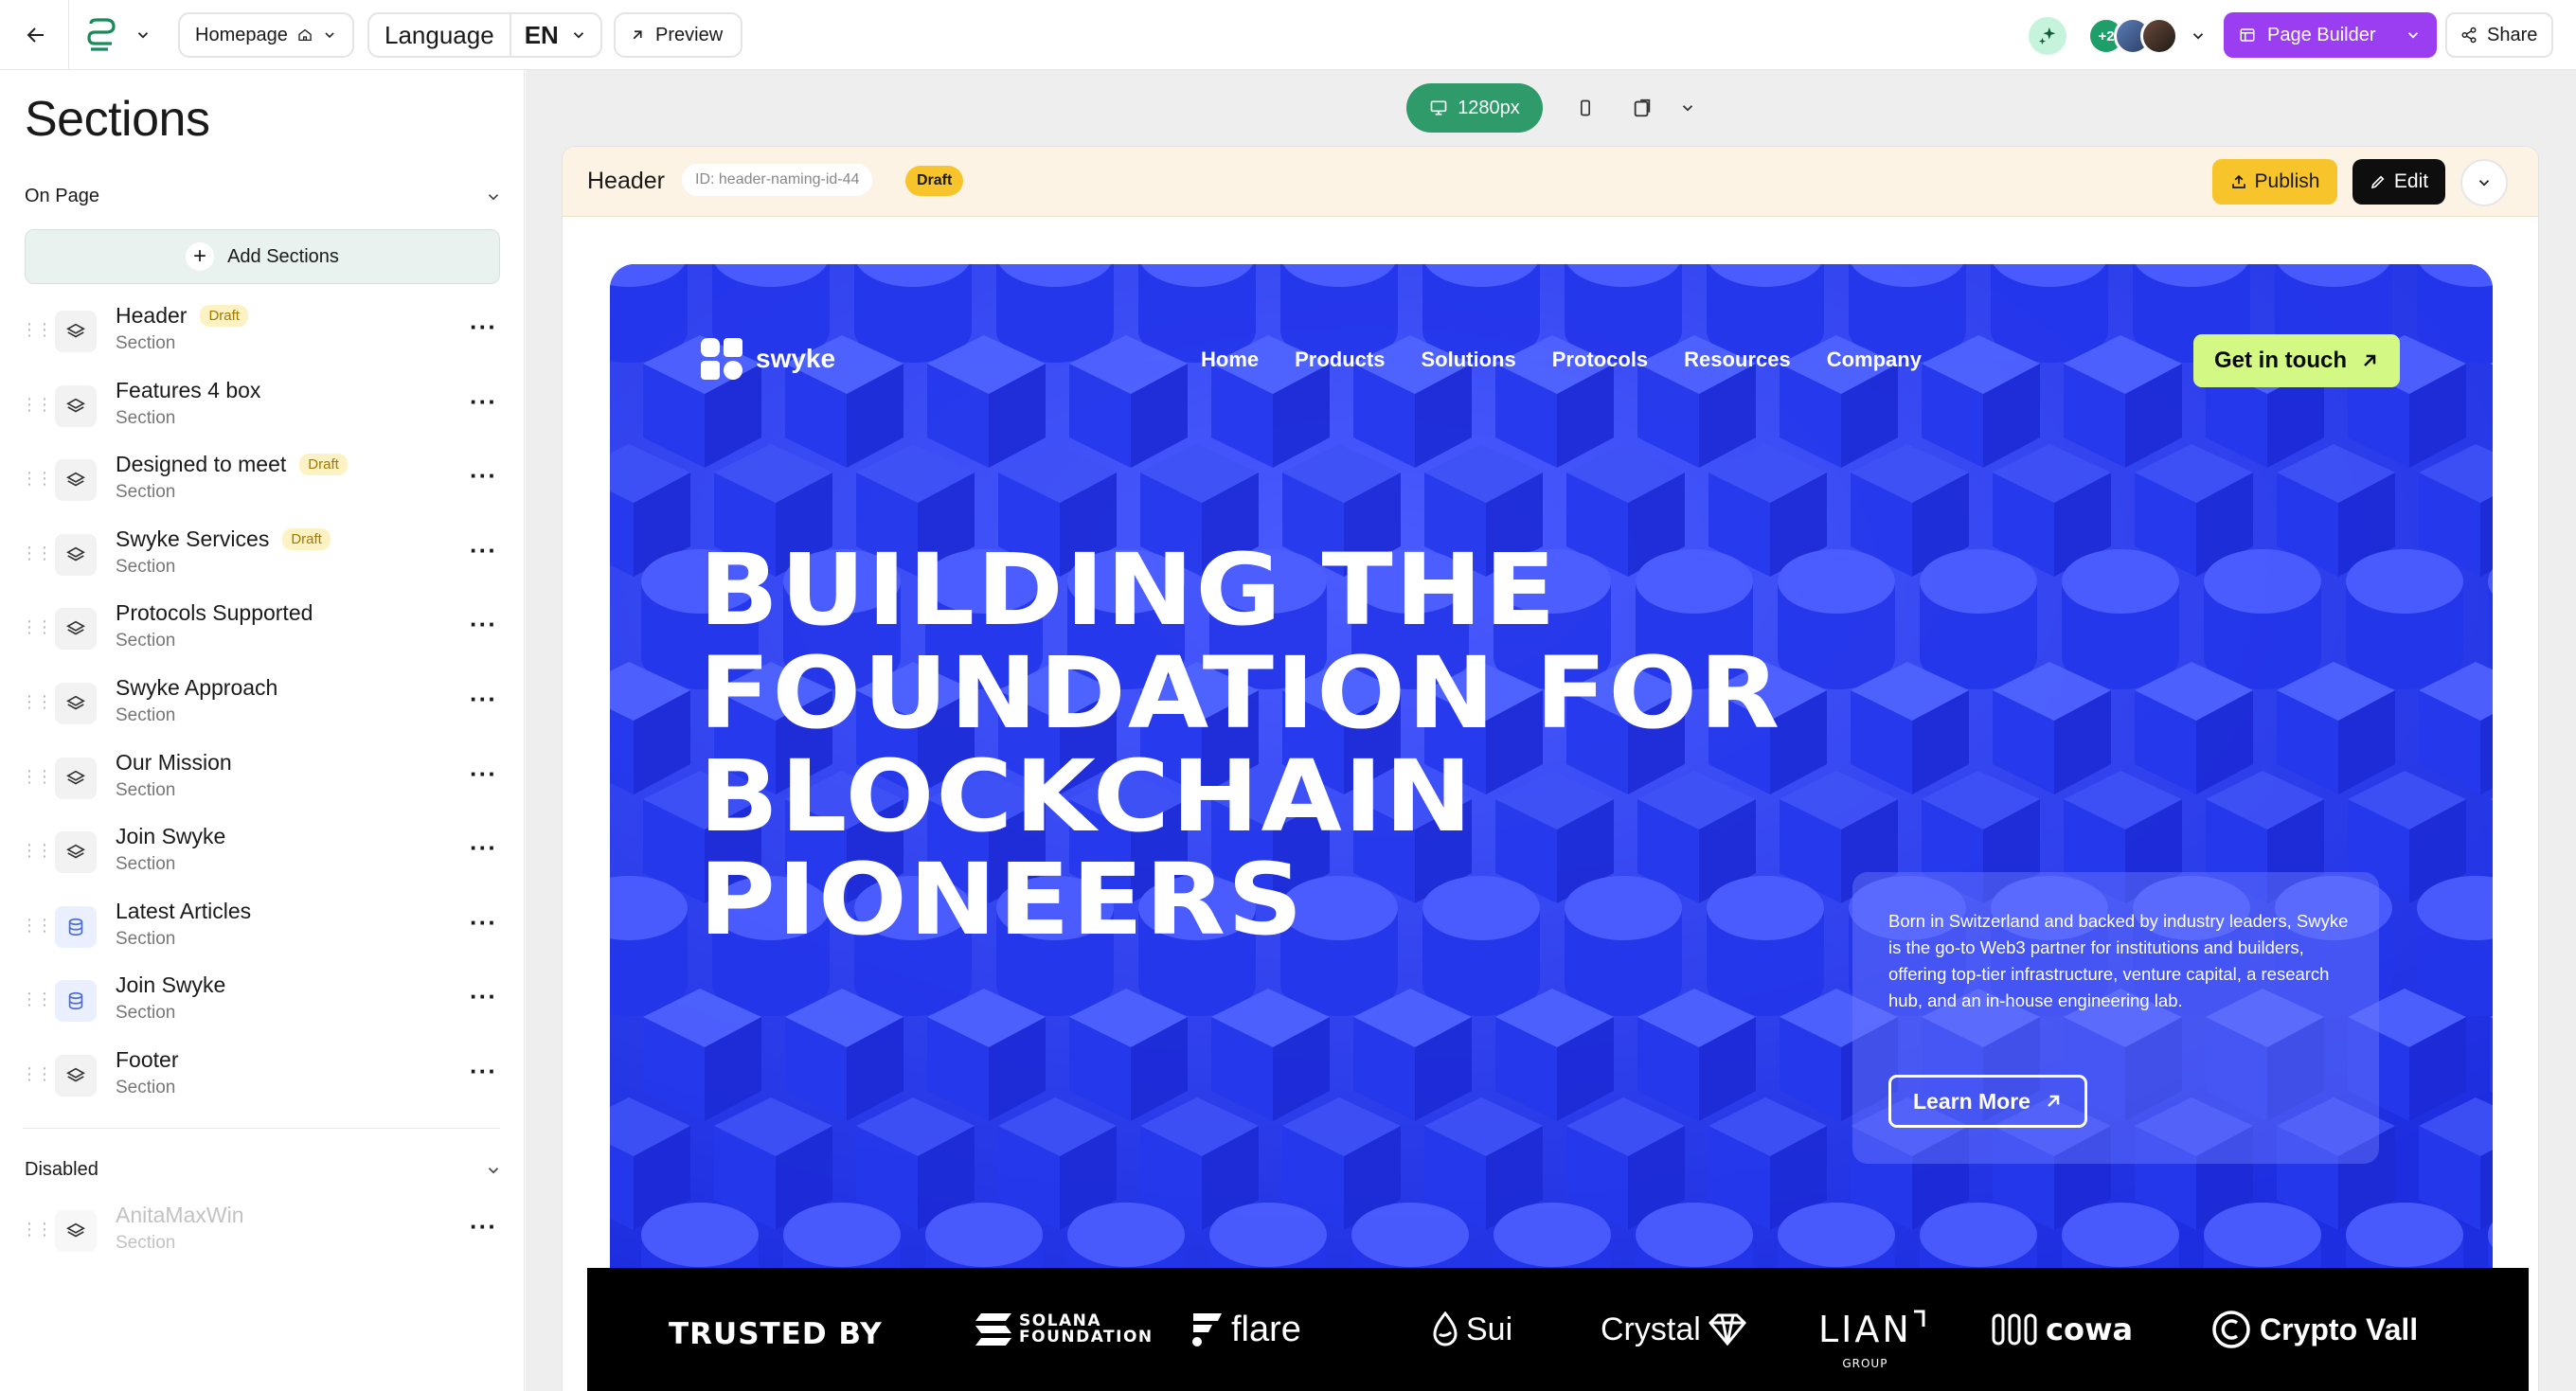 This screenshot has height=1391, width=2576. What do you see at coordinates (262, 256) in the screenshot?
I see `add-sections-button: + Add Sections` at bounding box center [262, 256].